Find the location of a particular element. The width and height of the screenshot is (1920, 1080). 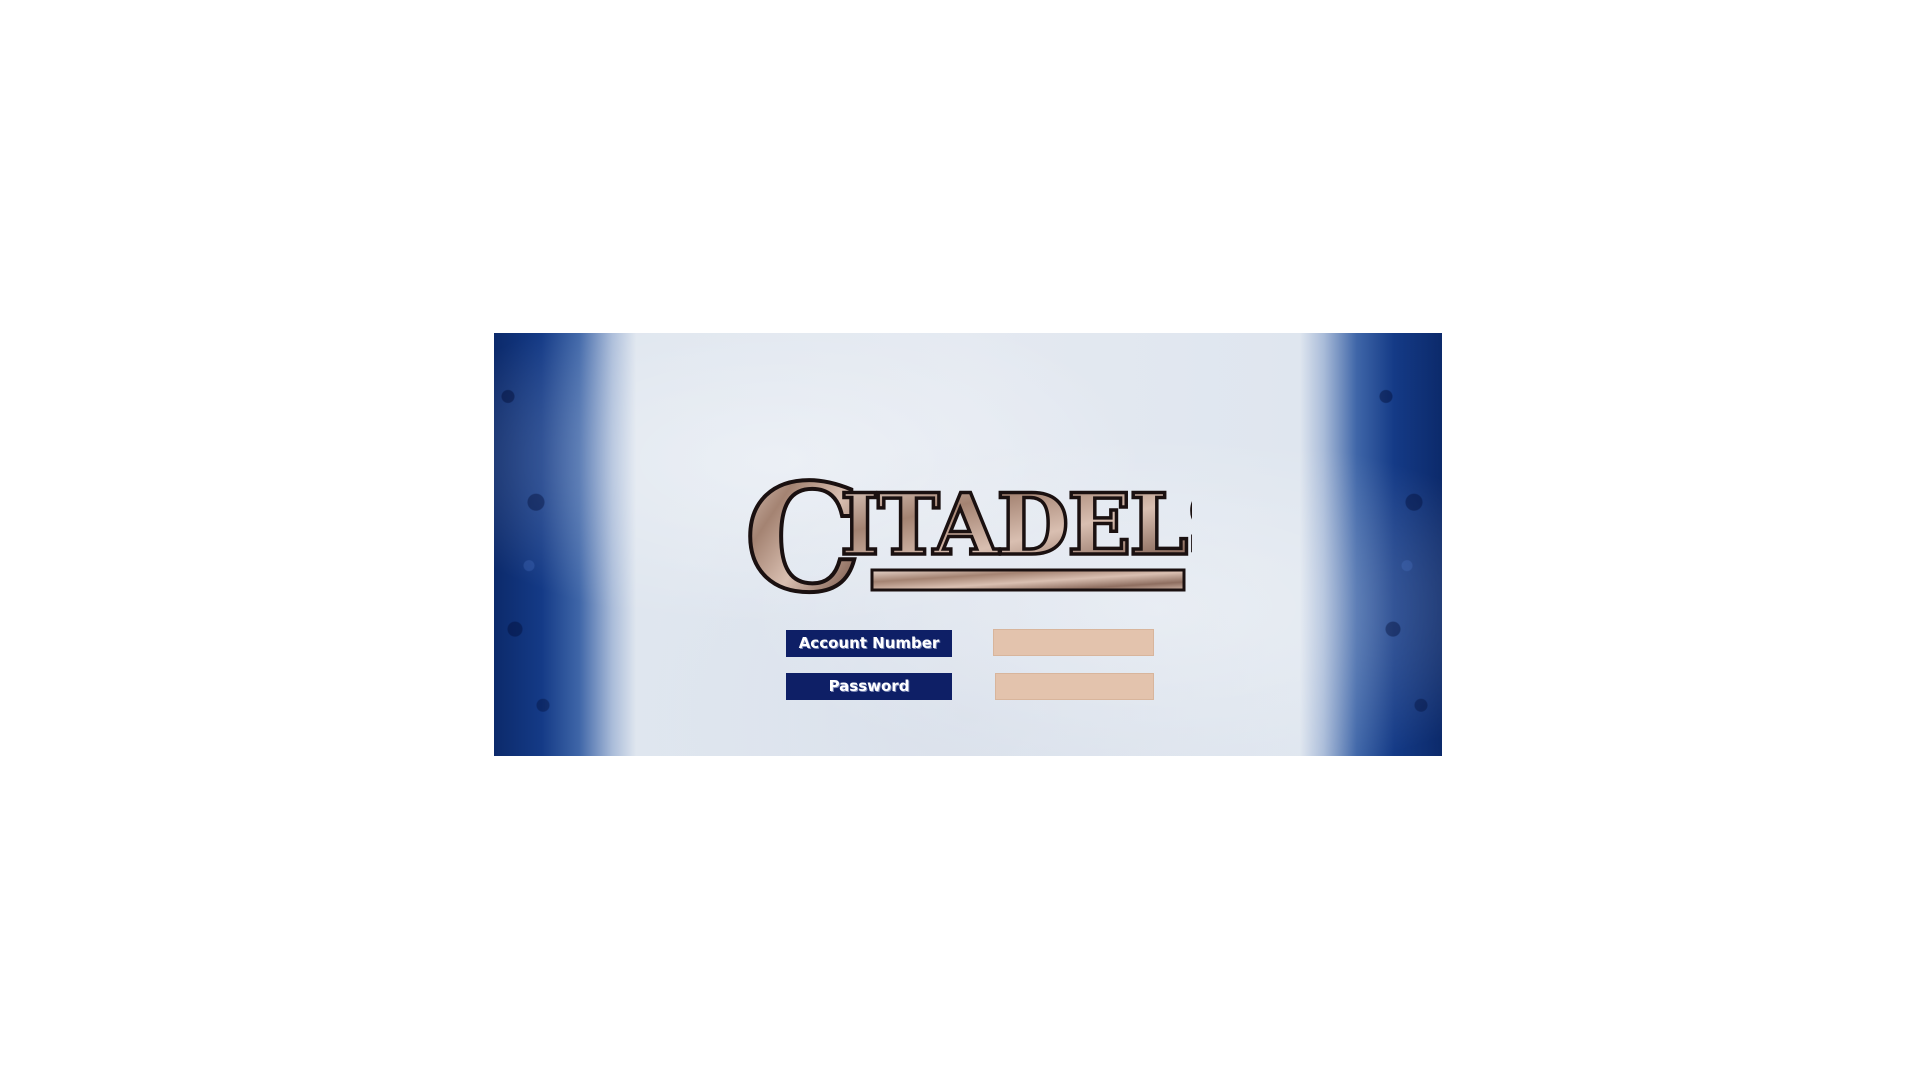

account-number-input is located at coordinates (1073, 642).